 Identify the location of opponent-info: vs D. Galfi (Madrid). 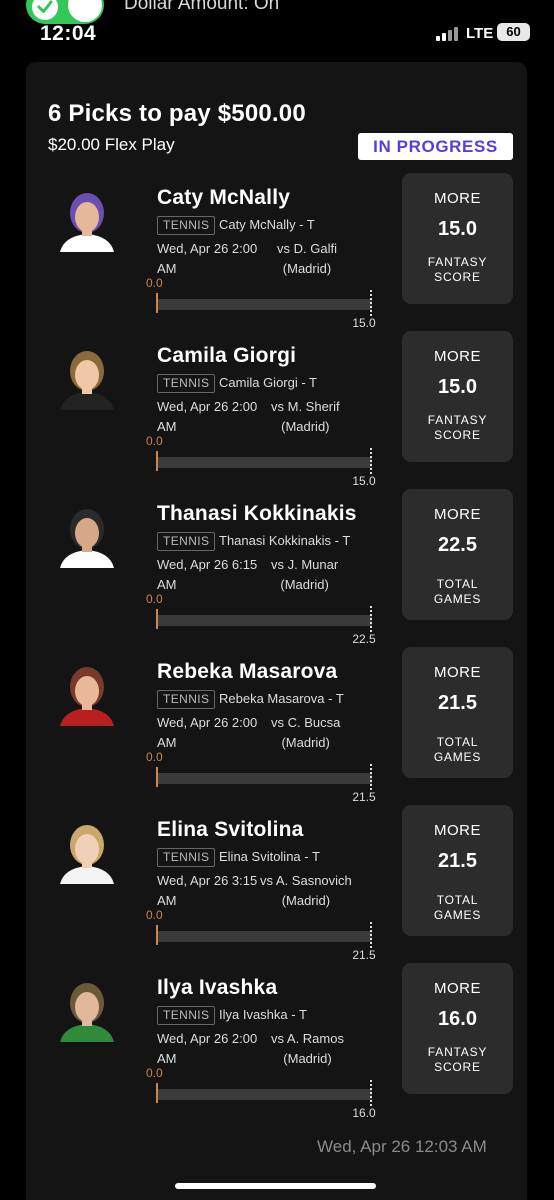
(307, 259).